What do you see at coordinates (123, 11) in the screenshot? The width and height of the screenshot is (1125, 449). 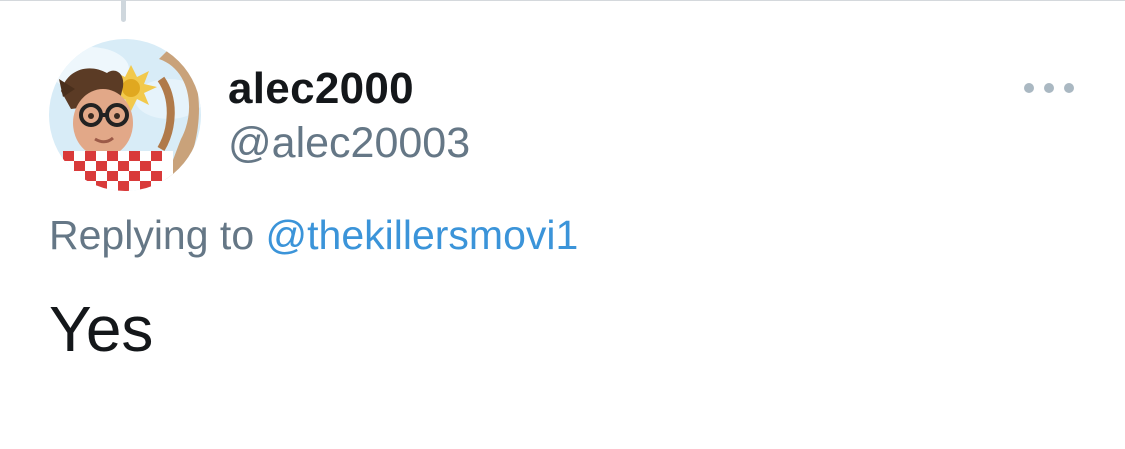 I see `thread-connector-line` at bounding box center [123, 11].